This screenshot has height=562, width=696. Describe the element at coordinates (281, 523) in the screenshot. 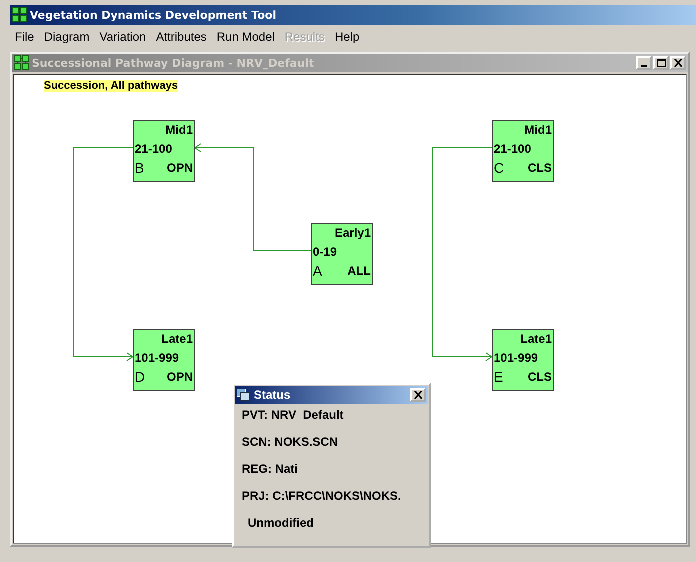

I see `status-state: Unmodified` at that location.